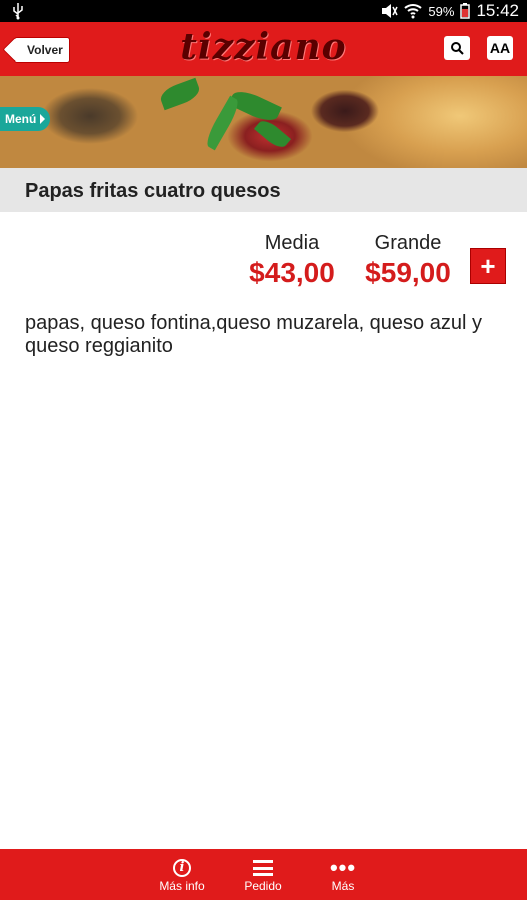 The image size is (527, 900). I want to click on menu-tab: Menú, so click(25, 119).